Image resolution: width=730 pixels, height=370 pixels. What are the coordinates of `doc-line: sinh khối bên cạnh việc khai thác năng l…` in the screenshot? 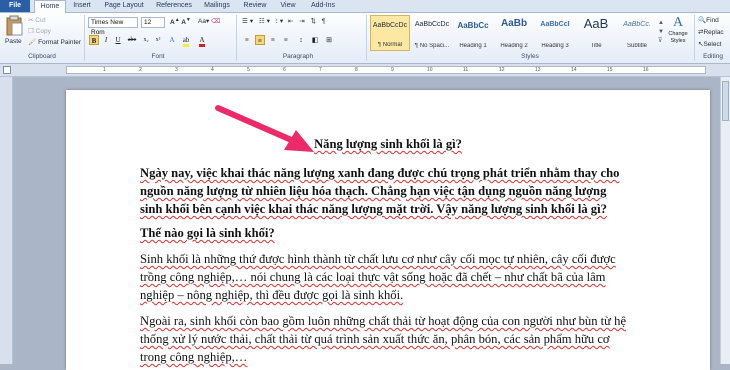 It's located at (373, 209).